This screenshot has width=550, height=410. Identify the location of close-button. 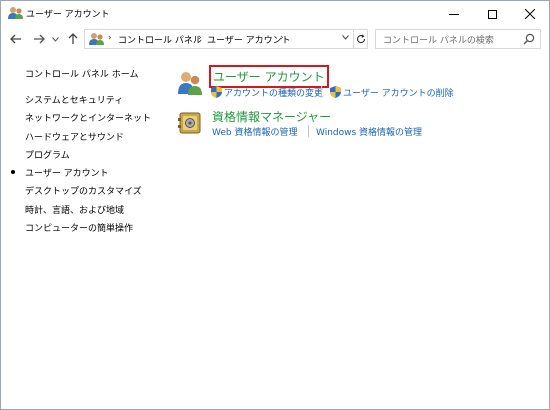
(530, 14).